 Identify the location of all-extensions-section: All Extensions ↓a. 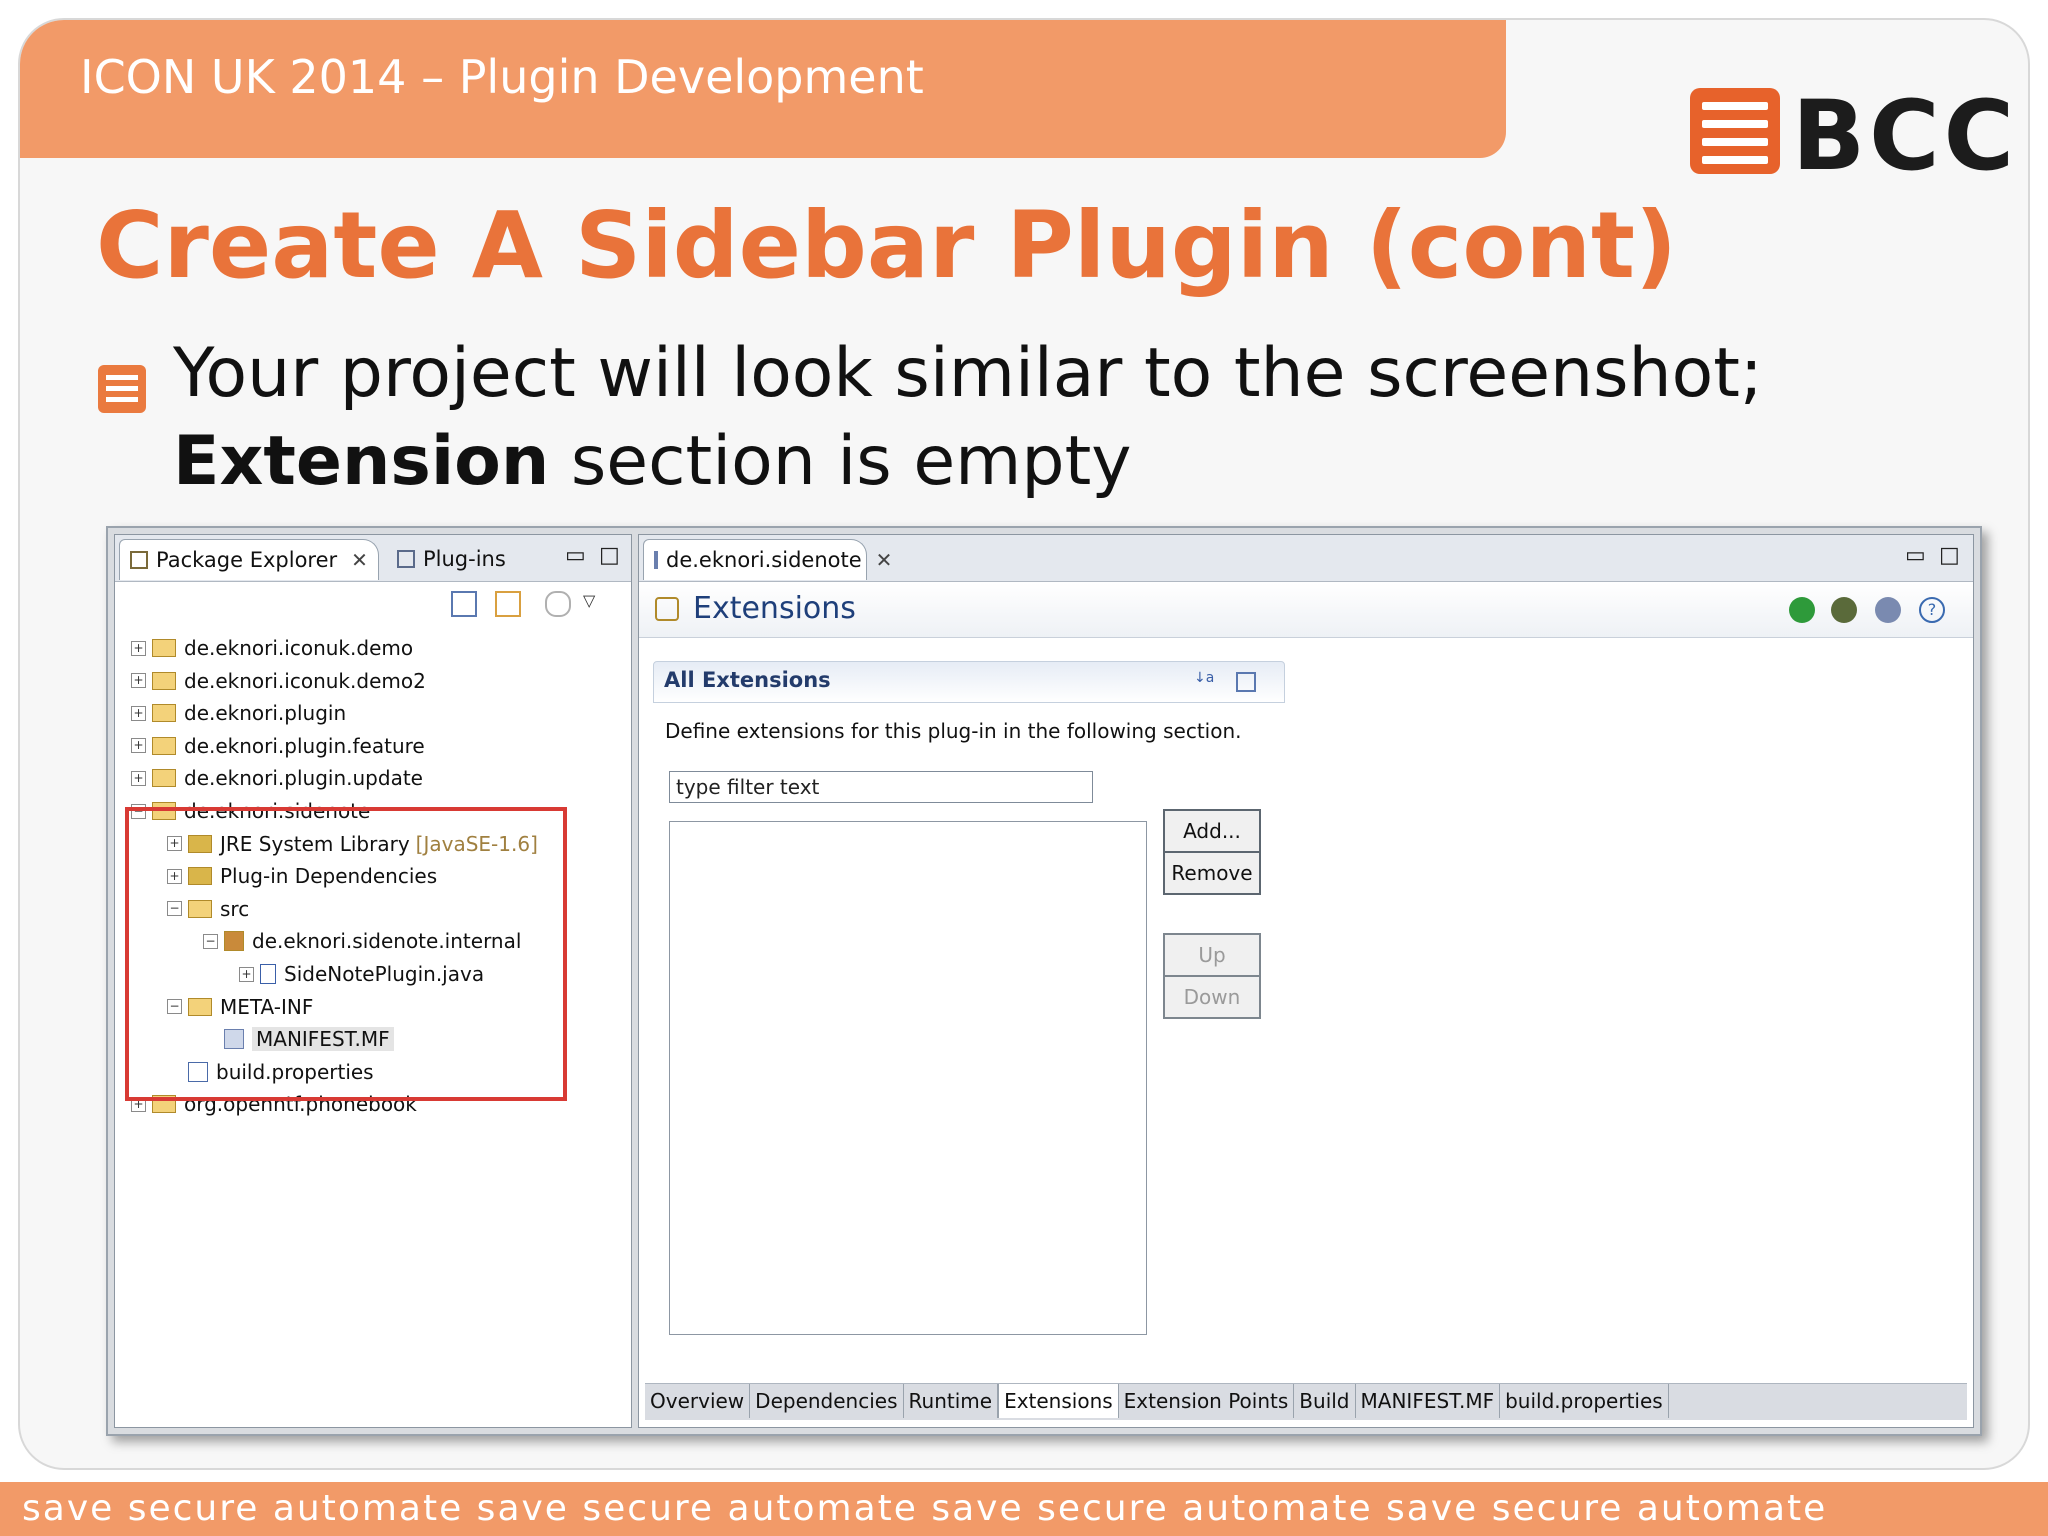
(969, 682).